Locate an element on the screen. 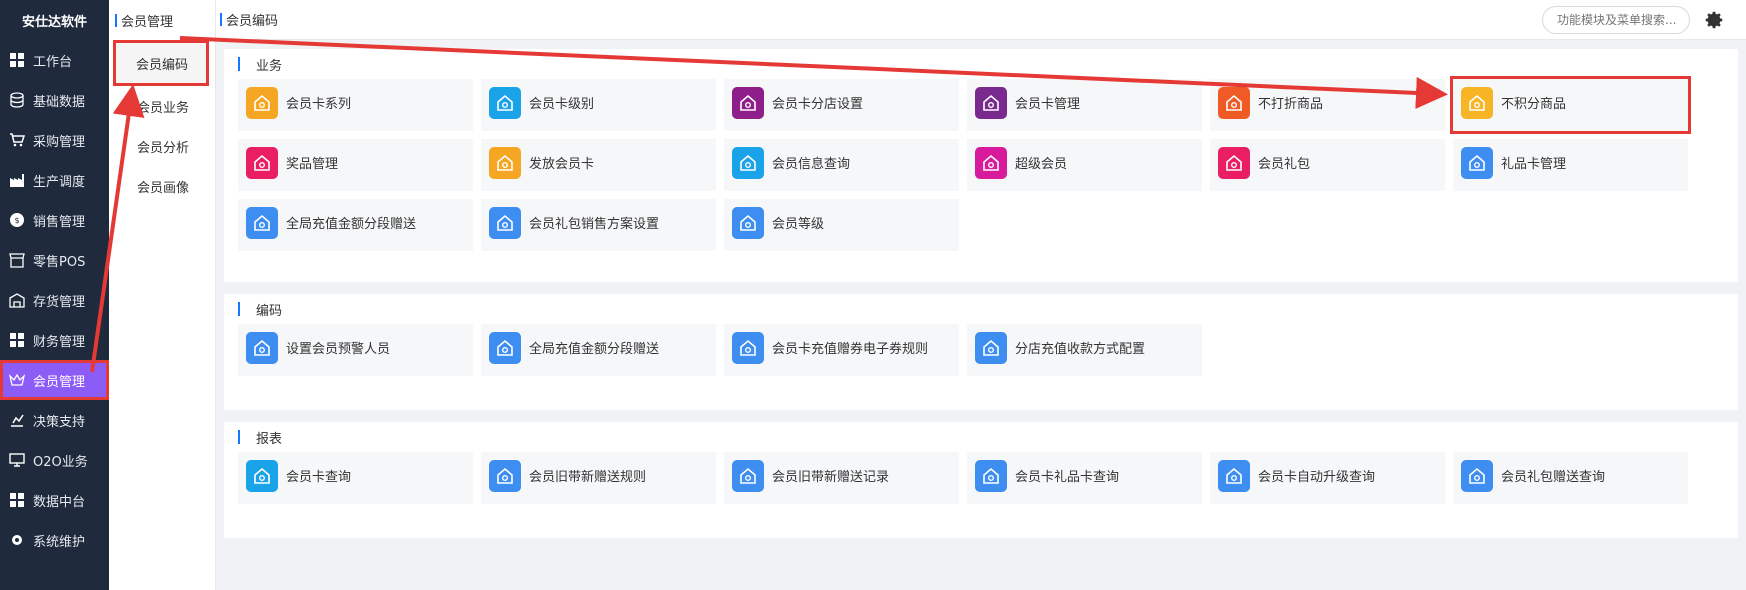 The image size is (1746, 590). function-card: 会员礼包销售方案设置 is located at coordinates (598, 225).